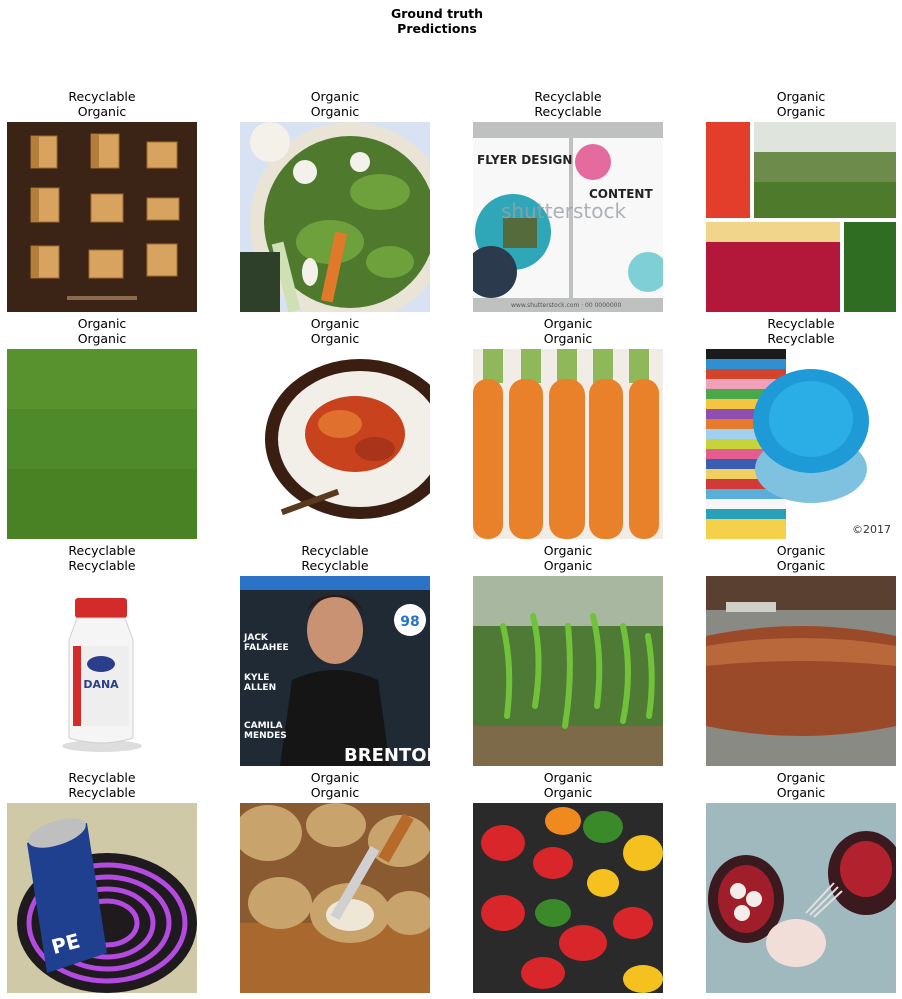 Image resolution: width=902 pixels, height=999 pixels. I want to click on vegetable-bowl-image, so click(335, 217).